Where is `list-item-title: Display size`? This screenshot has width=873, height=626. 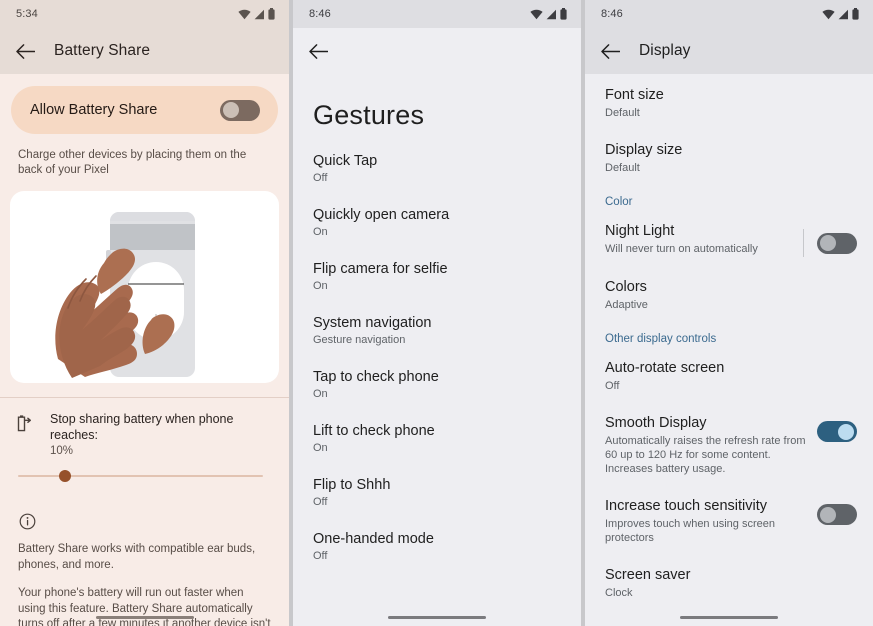
list-item-title: Display size is located at coordinates (644, 150).